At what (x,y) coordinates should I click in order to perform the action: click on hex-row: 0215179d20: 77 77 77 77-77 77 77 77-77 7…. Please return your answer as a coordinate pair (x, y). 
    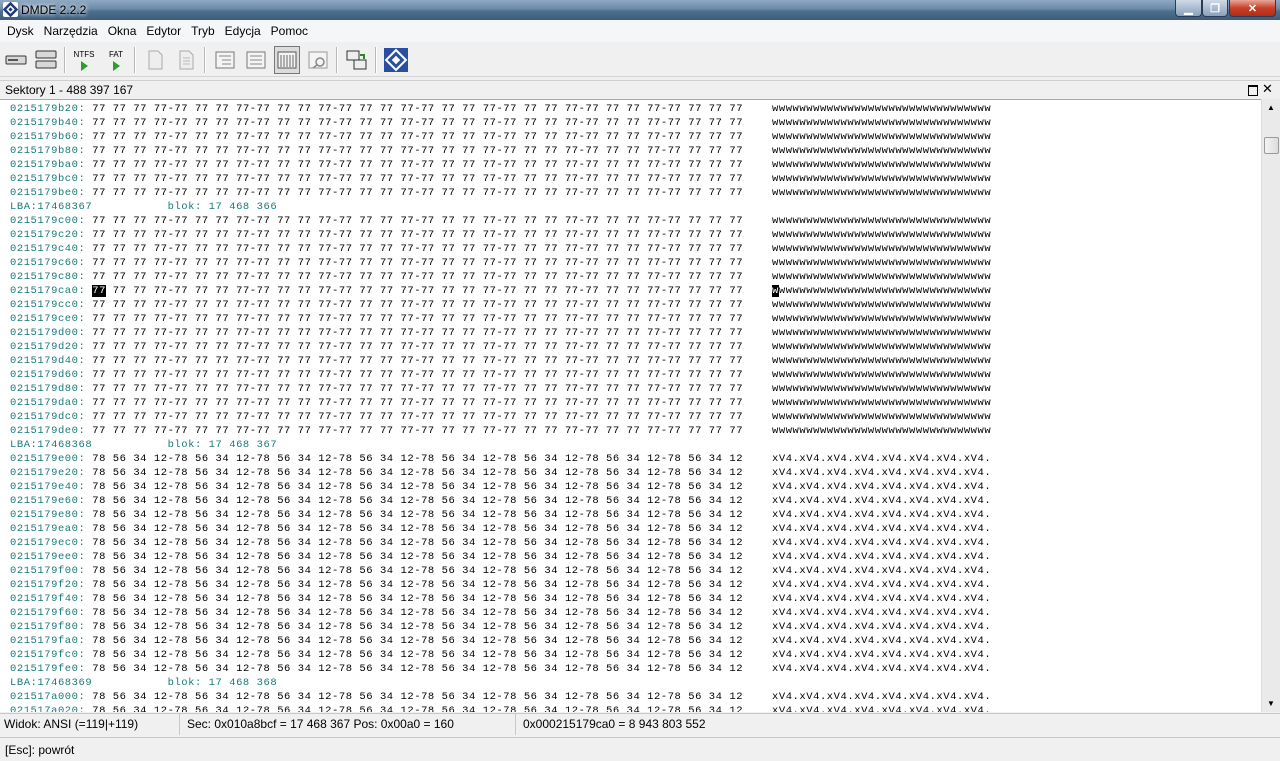
    Looking at the image, I should click on (376, 347).